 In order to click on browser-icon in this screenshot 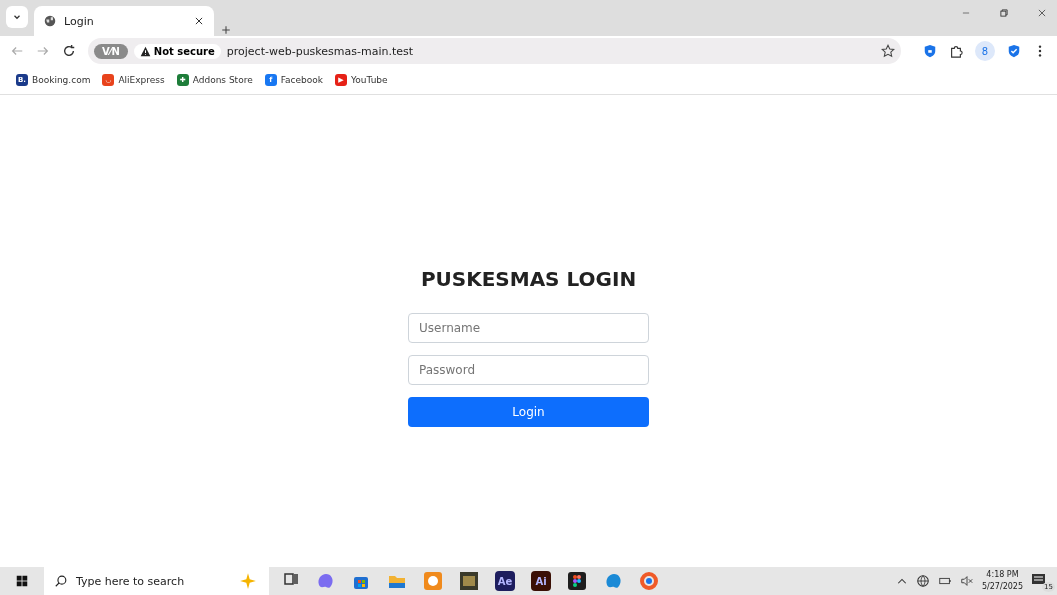, I will do `click(649, 581)`.